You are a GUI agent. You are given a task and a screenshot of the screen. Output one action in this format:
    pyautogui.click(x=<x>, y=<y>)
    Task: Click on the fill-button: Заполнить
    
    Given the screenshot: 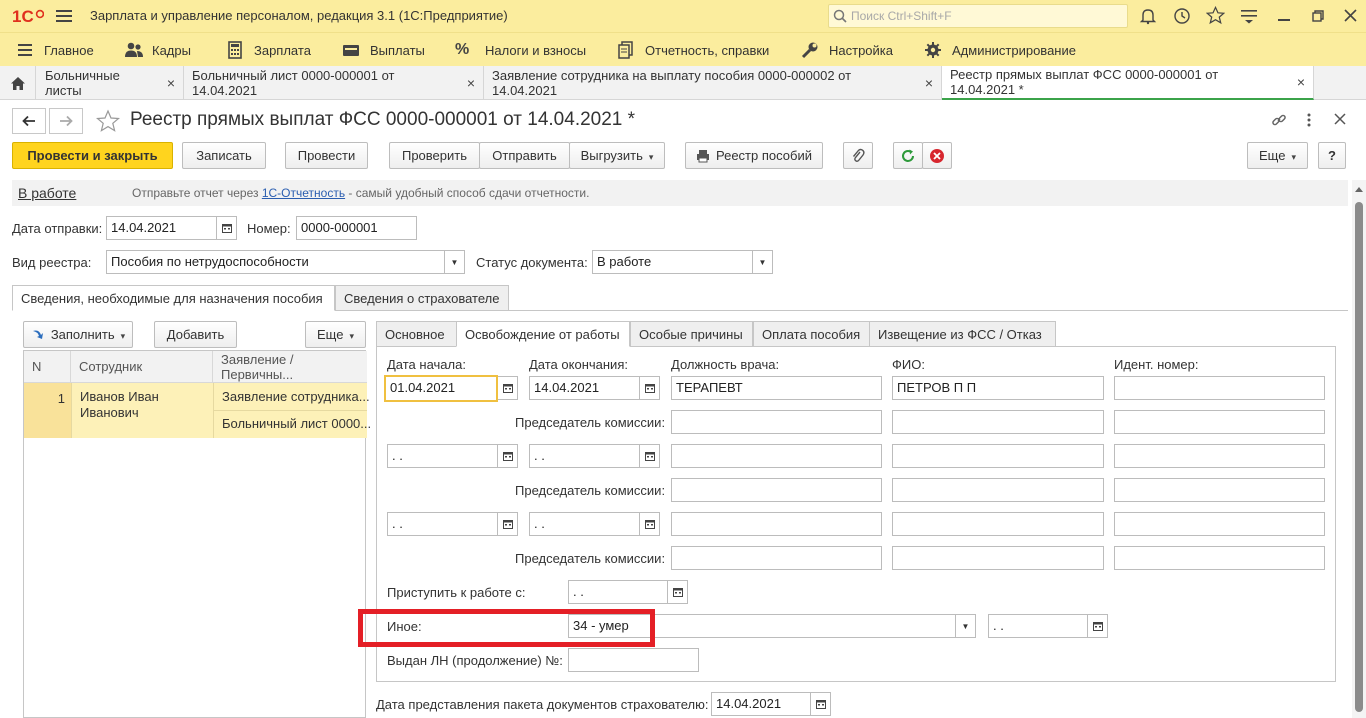 What is the action you would take?
    pyautogui.click(x=78, y=334)
    